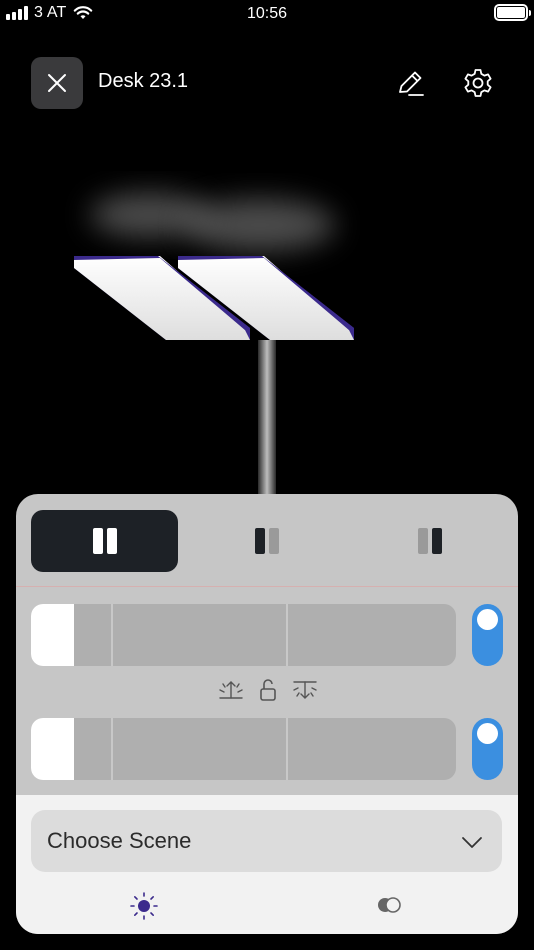 This screenshot has height=950, width=534. What do you see at coordinates (267, 430) in the screenshot?
I see `lamp-pole` at bounding box center [267, 430].